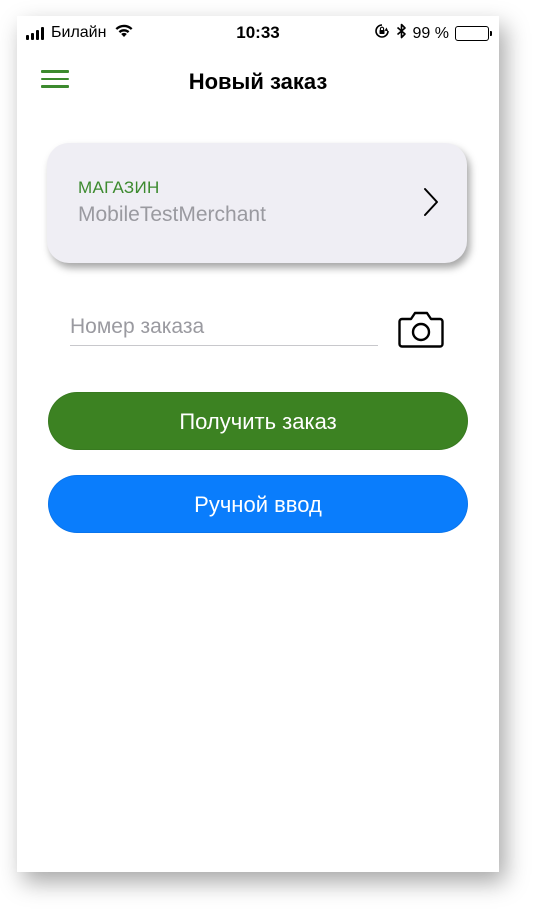 The image size is (547, 920). Describe the element at coordinates (119, 187) in the screenshot. I see `store-caption: МАГАЗИН` at that location.